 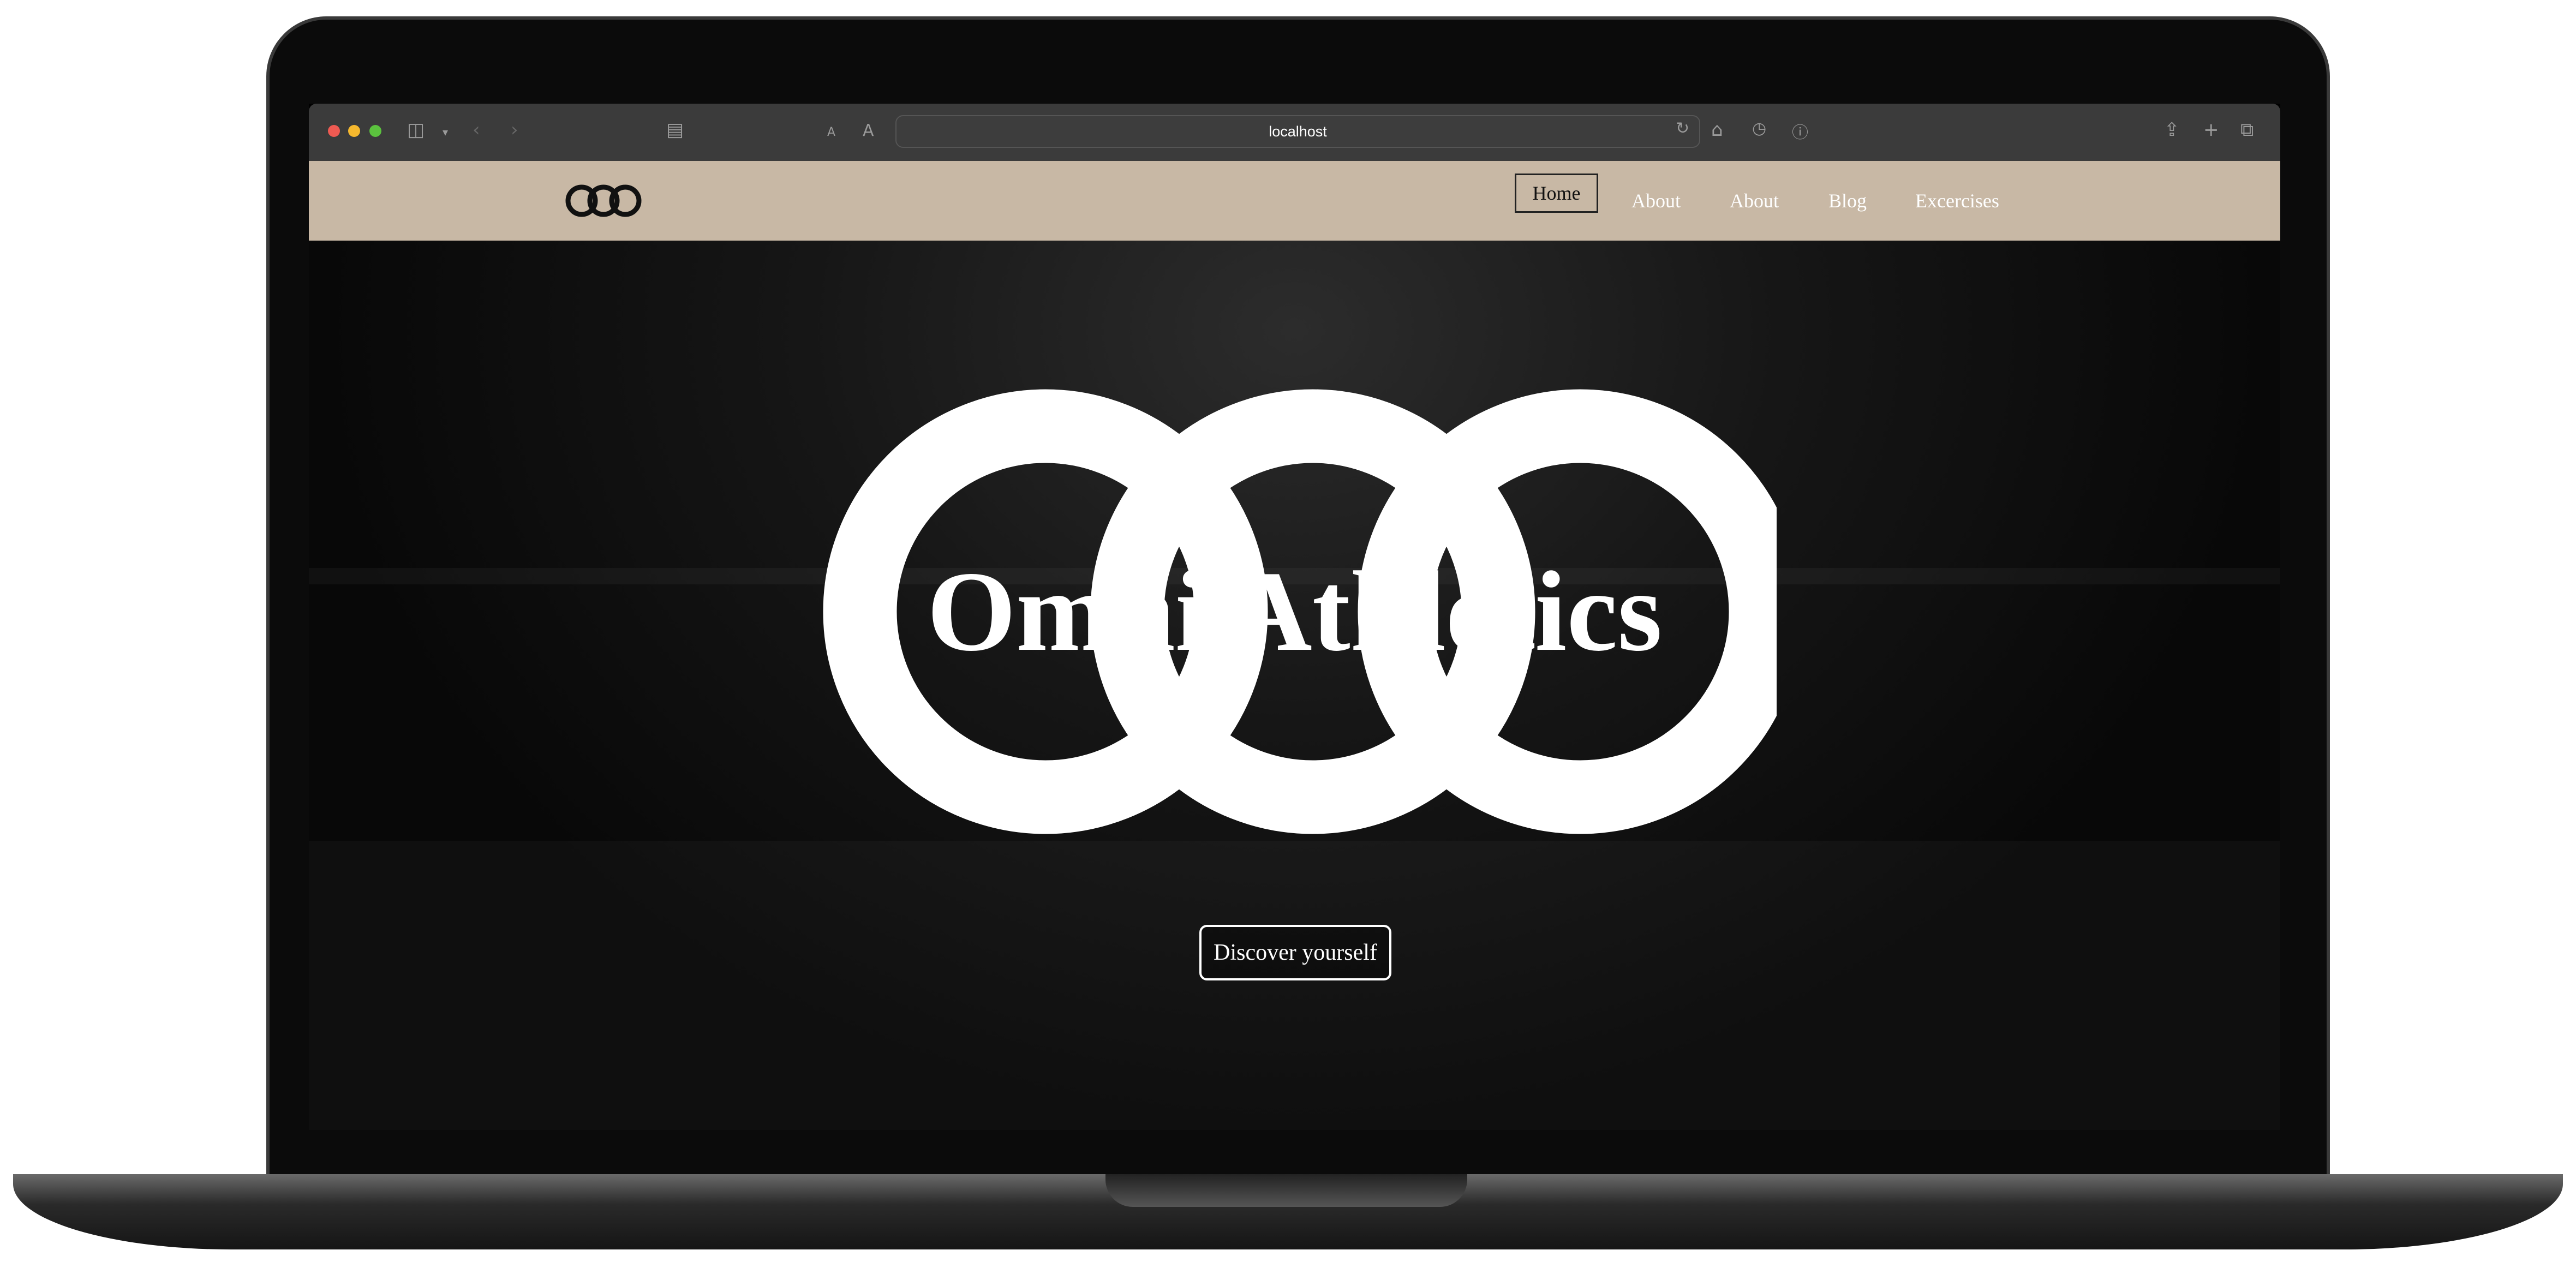 What do you see at coordinates (1682, 128) in the screenshot?
I see `reload-icon: ↻` at bounding box center [1682, 128].